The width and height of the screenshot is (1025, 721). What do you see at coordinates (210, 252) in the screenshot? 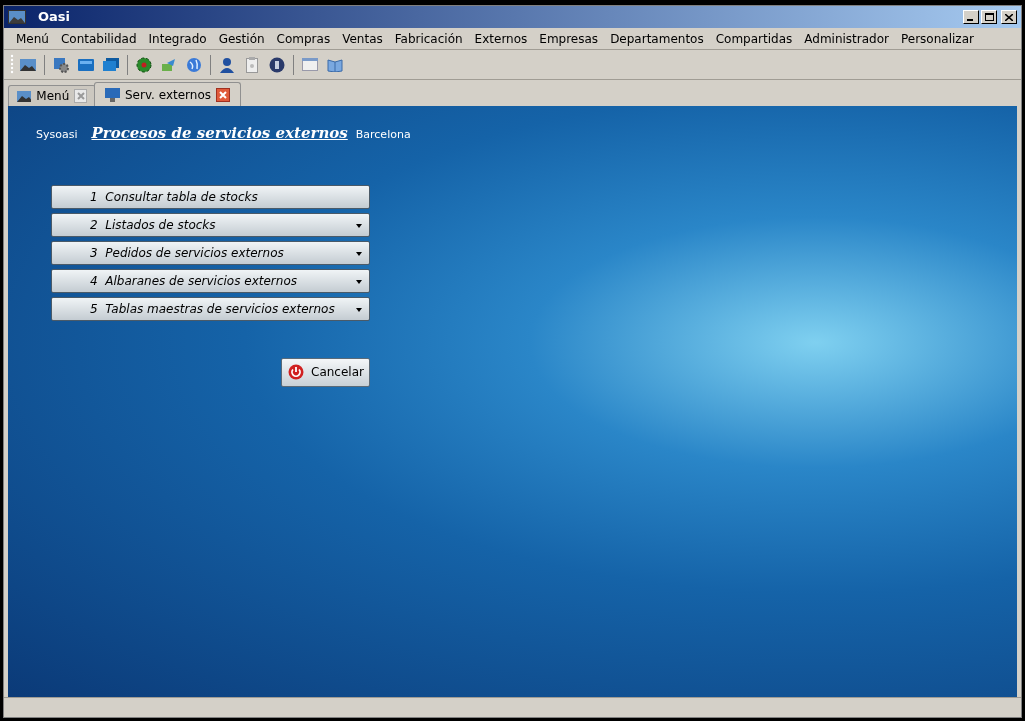
I see `menu-option-button: 3 Pedidos de servicios externos` at bounding box center [210, 252].